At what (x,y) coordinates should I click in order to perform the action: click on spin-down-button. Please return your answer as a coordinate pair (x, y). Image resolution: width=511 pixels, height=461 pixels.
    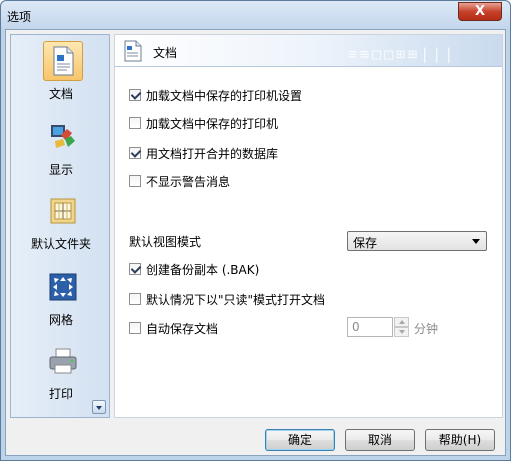
    Looking at the image, I should click on (401, 332).